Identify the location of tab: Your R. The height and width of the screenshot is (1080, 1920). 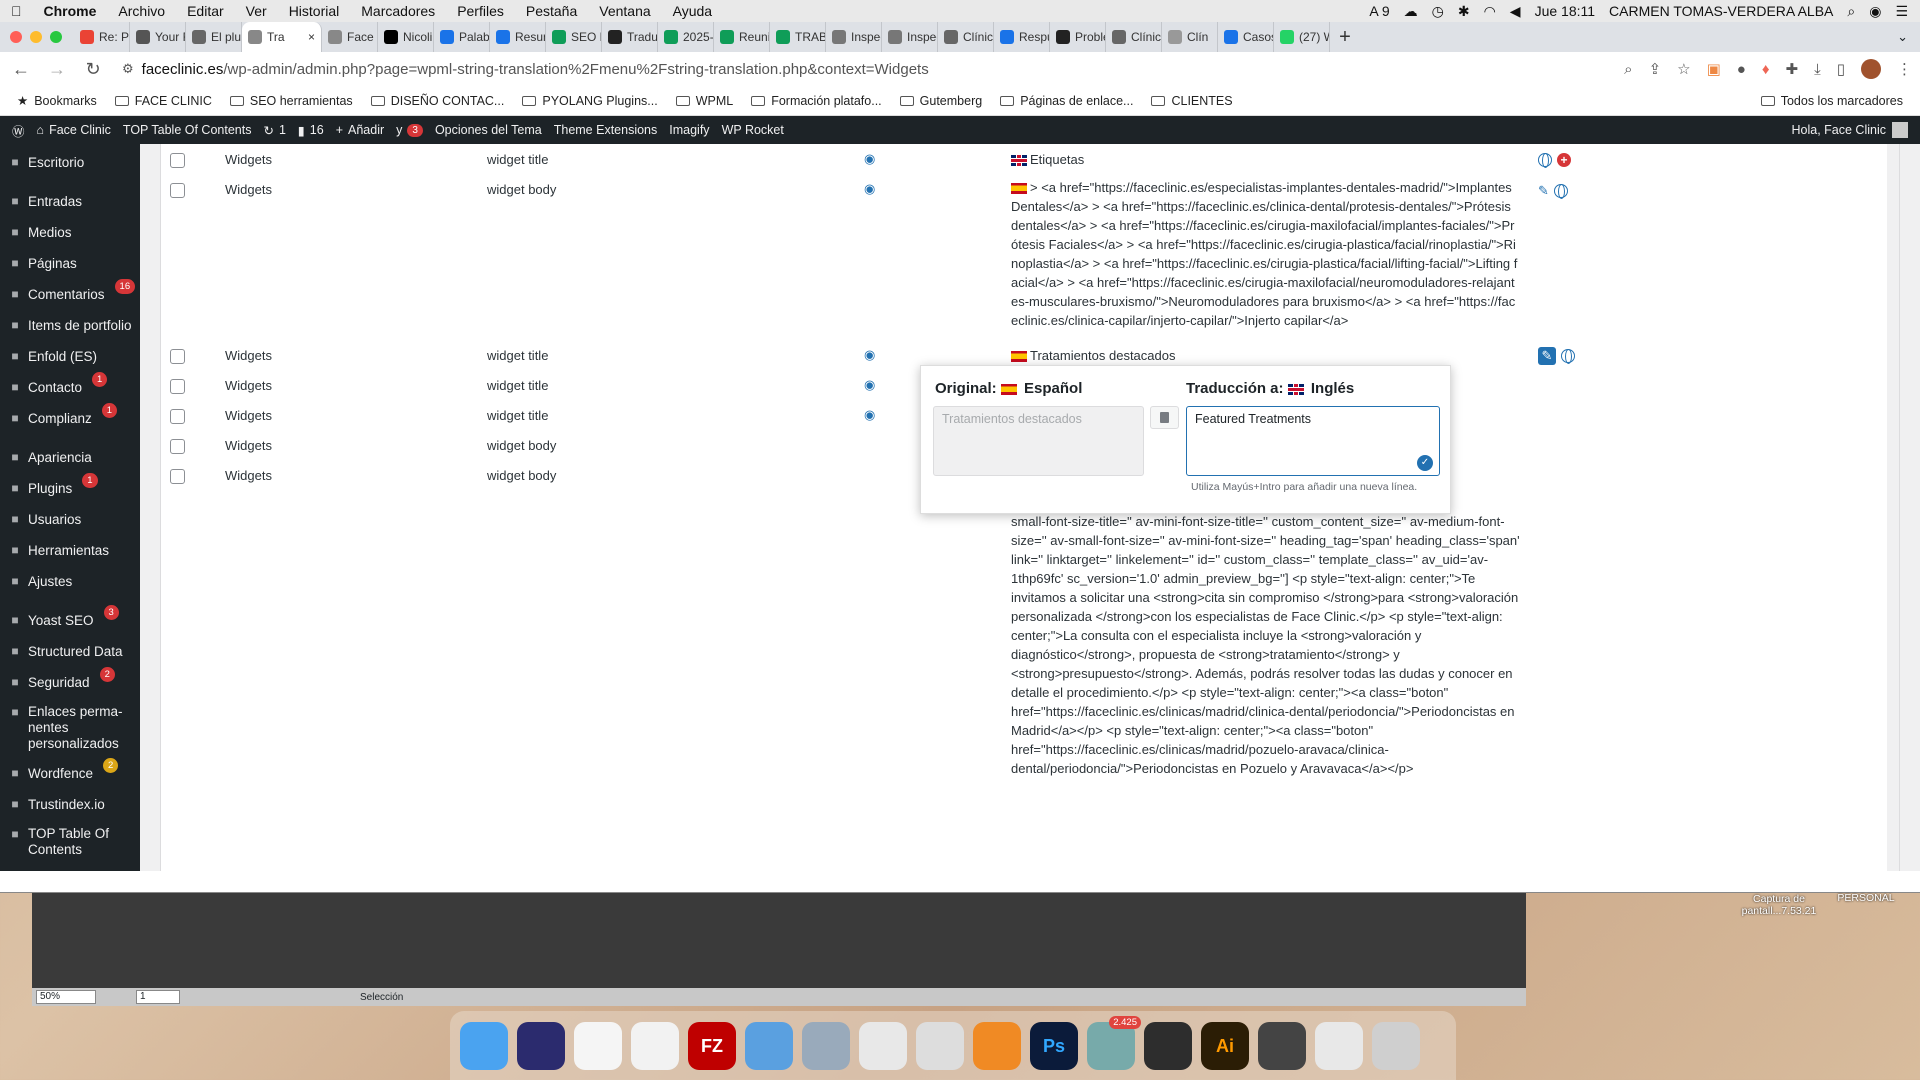
(158, 37).